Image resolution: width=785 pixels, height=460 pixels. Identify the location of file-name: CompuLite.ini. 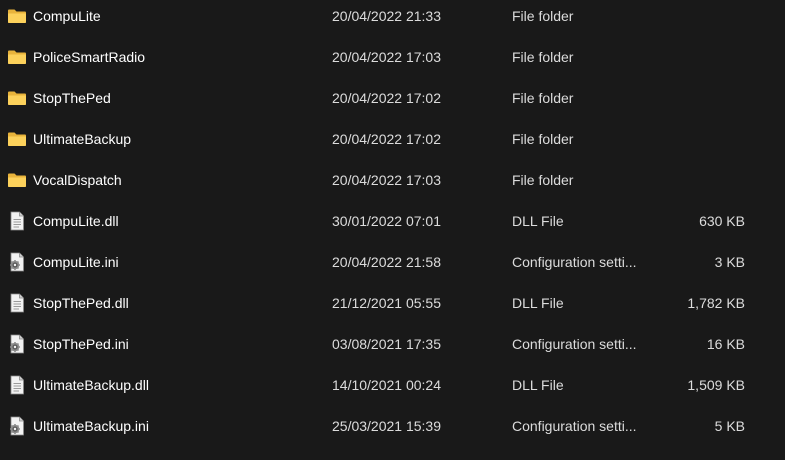
(76, 261).